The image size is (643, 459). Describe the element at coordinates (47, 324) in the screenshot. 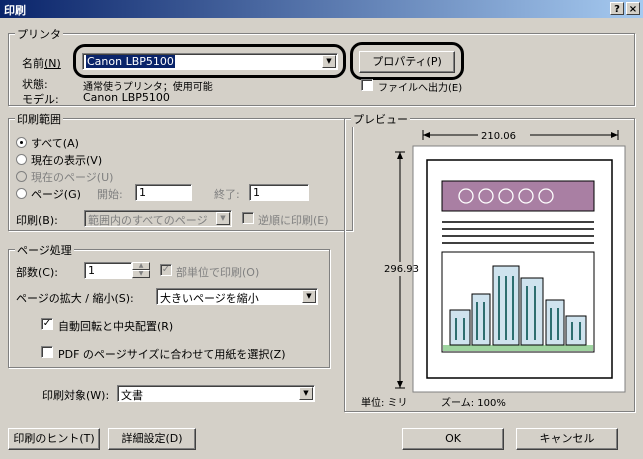

I see `autorotate-checkbox: ✓` at that location.